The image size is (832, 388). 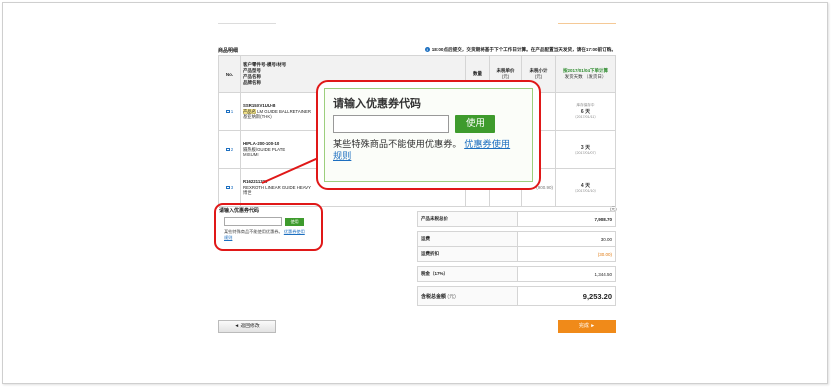 I want to click on totals-row: 产品未税总价 7,908.70, so click(x=516, y=219).